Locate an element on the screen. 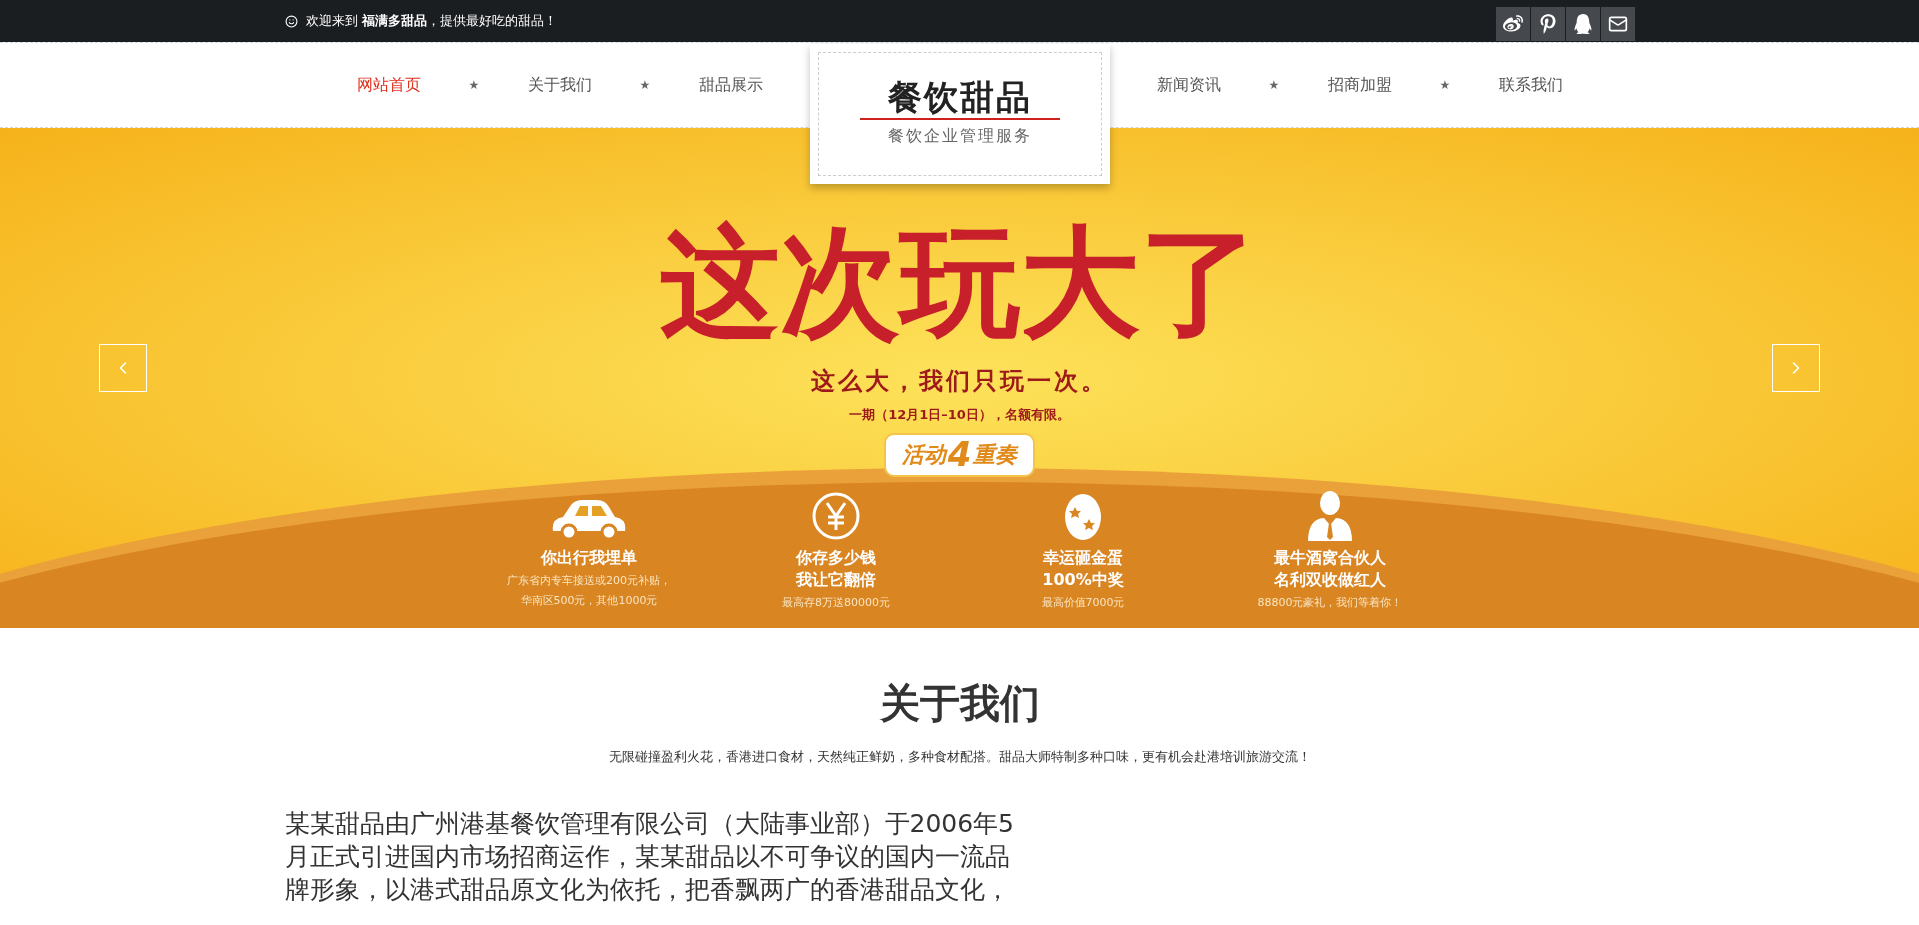  nav-link: 联系我们 is located at coordinates (1530, 85).